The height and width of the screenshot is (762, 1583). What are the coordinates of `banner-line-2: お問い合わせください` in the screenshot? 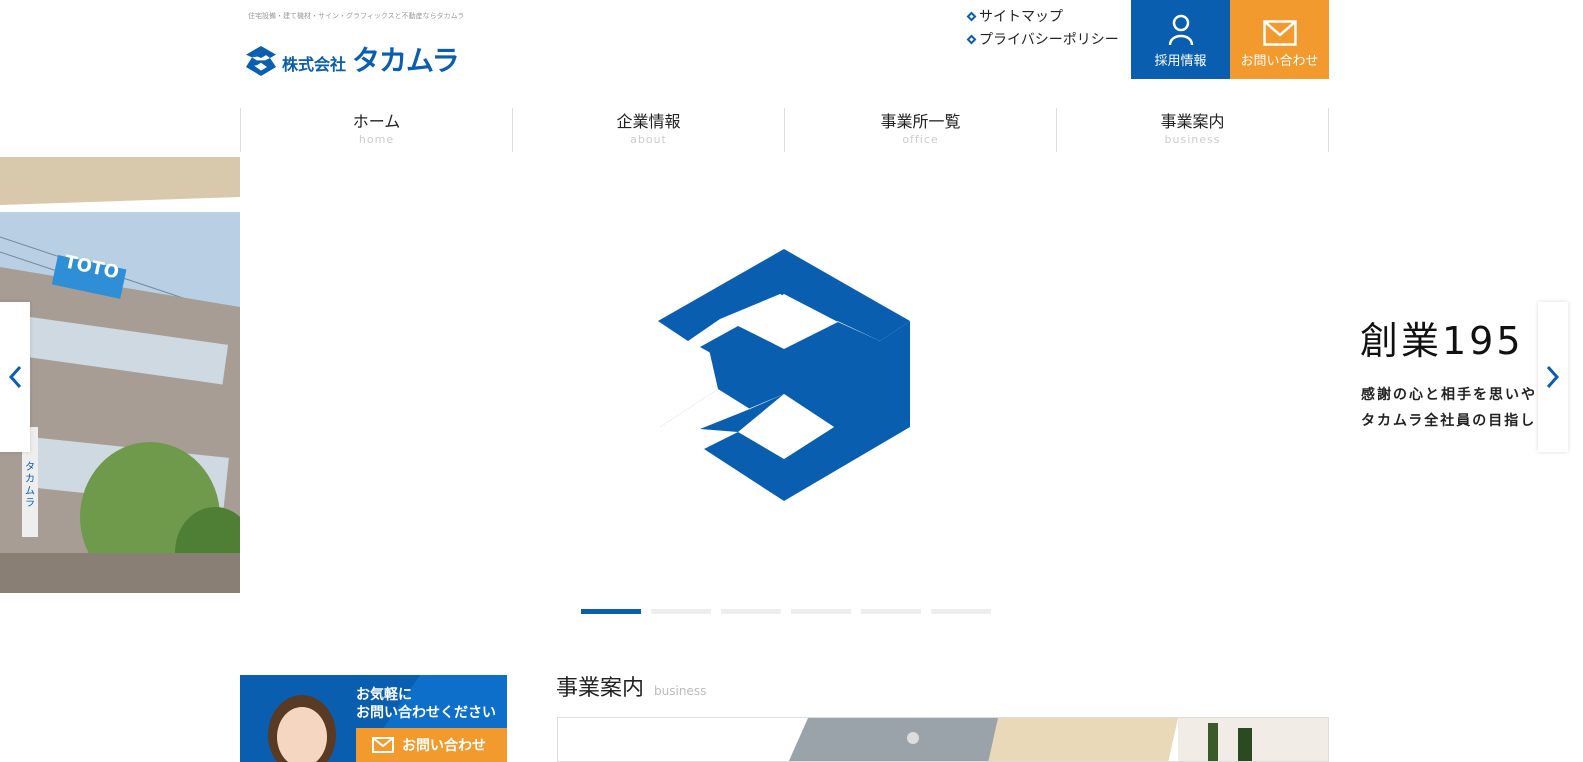 It's located at (426, 713).